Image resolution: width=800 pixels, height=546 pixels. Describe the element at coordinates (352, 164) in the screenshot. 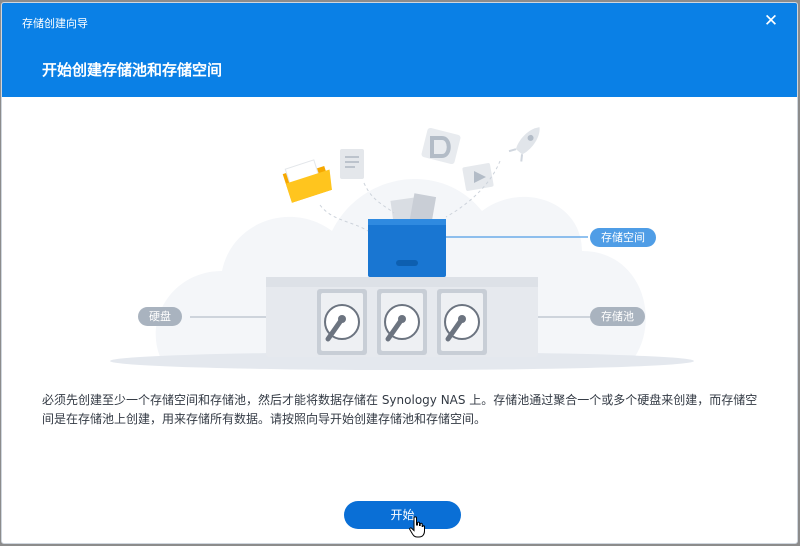

I see `file-icon` at that location.